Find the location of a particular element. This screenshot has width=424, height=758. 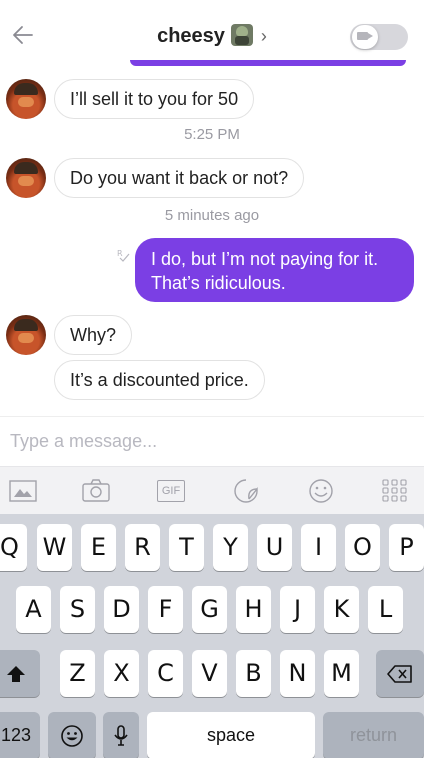

key-y: Y is located at coordinates (230, 547).